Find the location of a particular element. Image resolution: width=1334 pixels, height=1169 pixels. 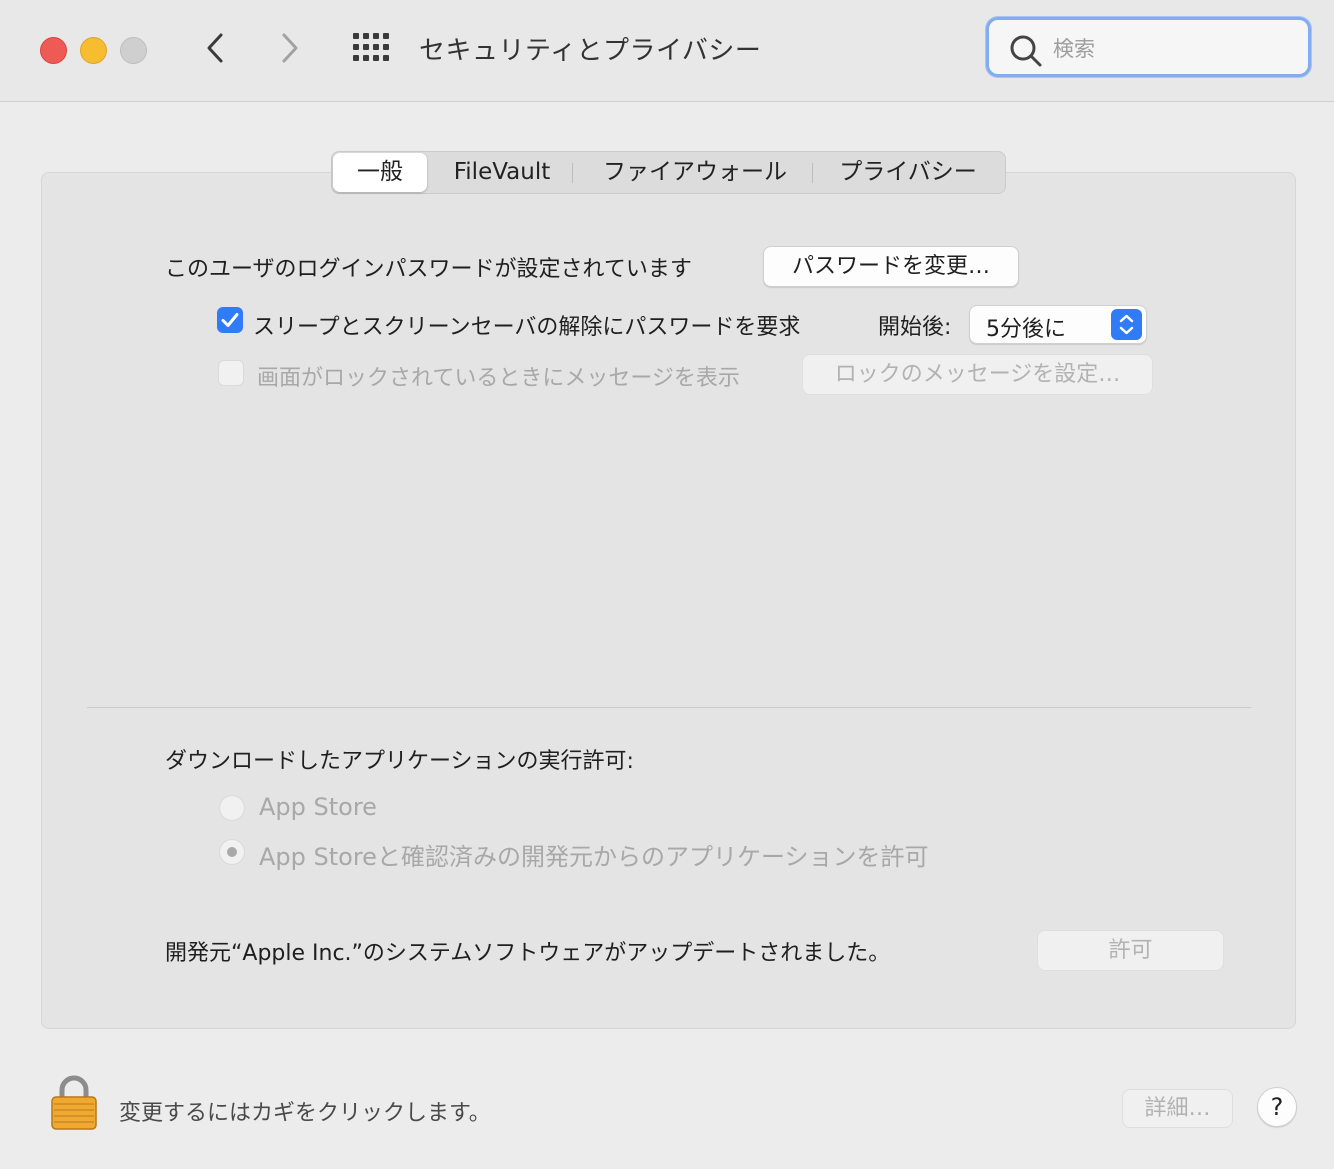

search-field is located at coordinates (1148, 47).